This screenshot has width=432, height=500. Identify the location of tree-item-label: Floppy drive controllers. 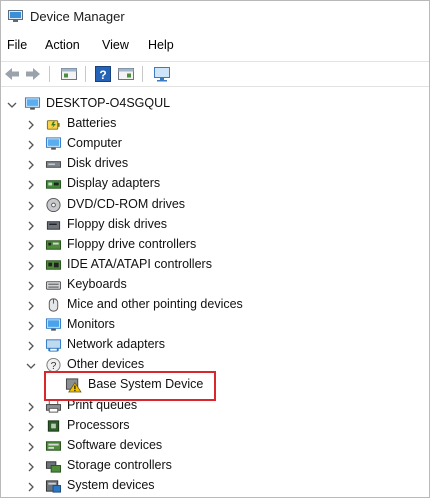
(132, 243).